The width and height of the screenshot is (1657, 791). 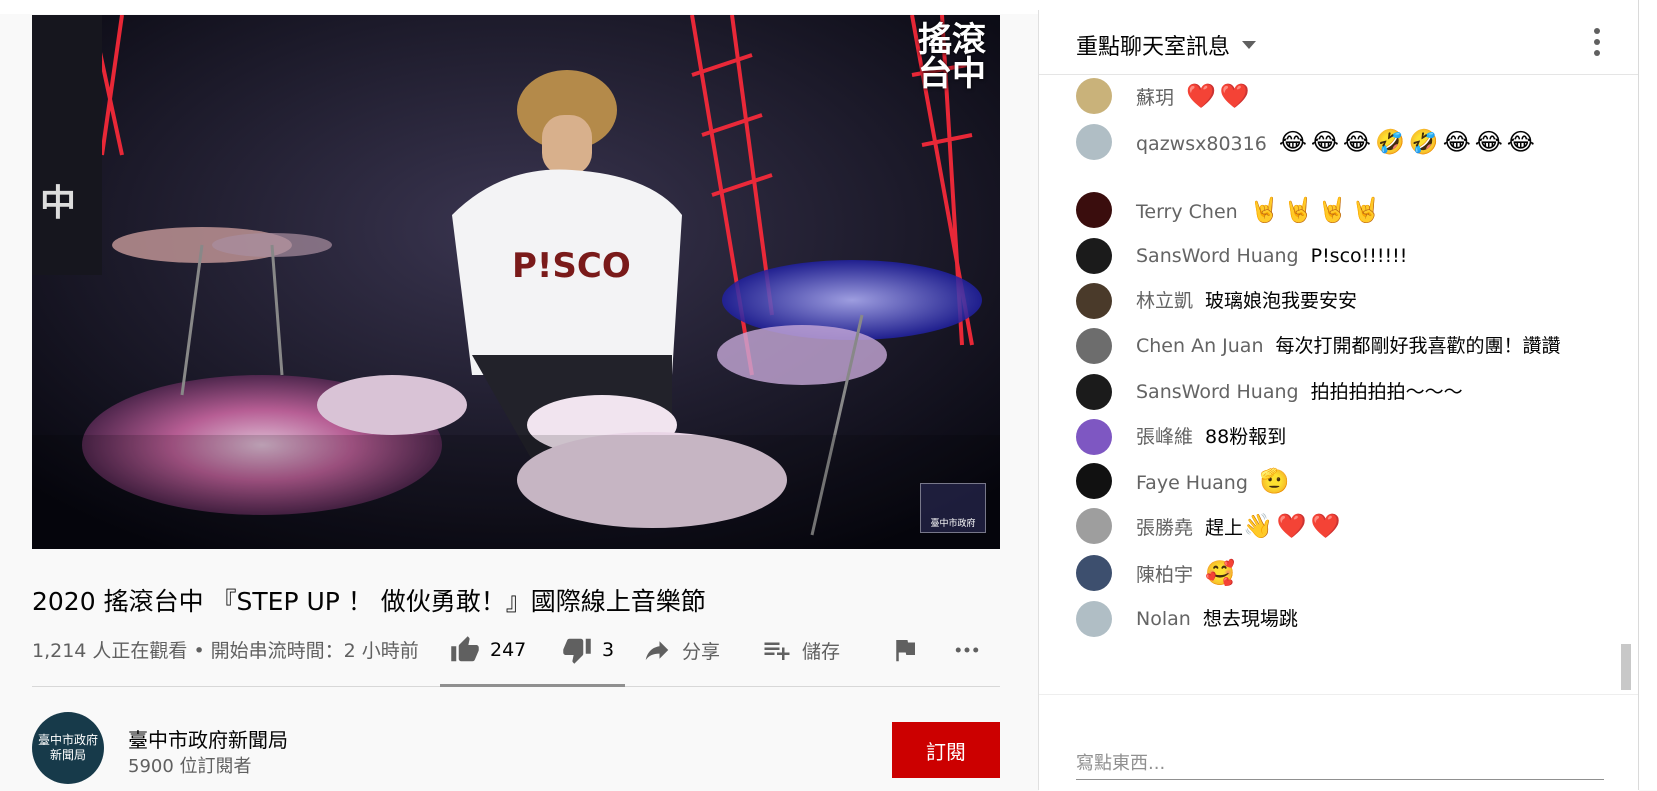 I want to click on playlist-add-icon, so click(x=777, y=651).